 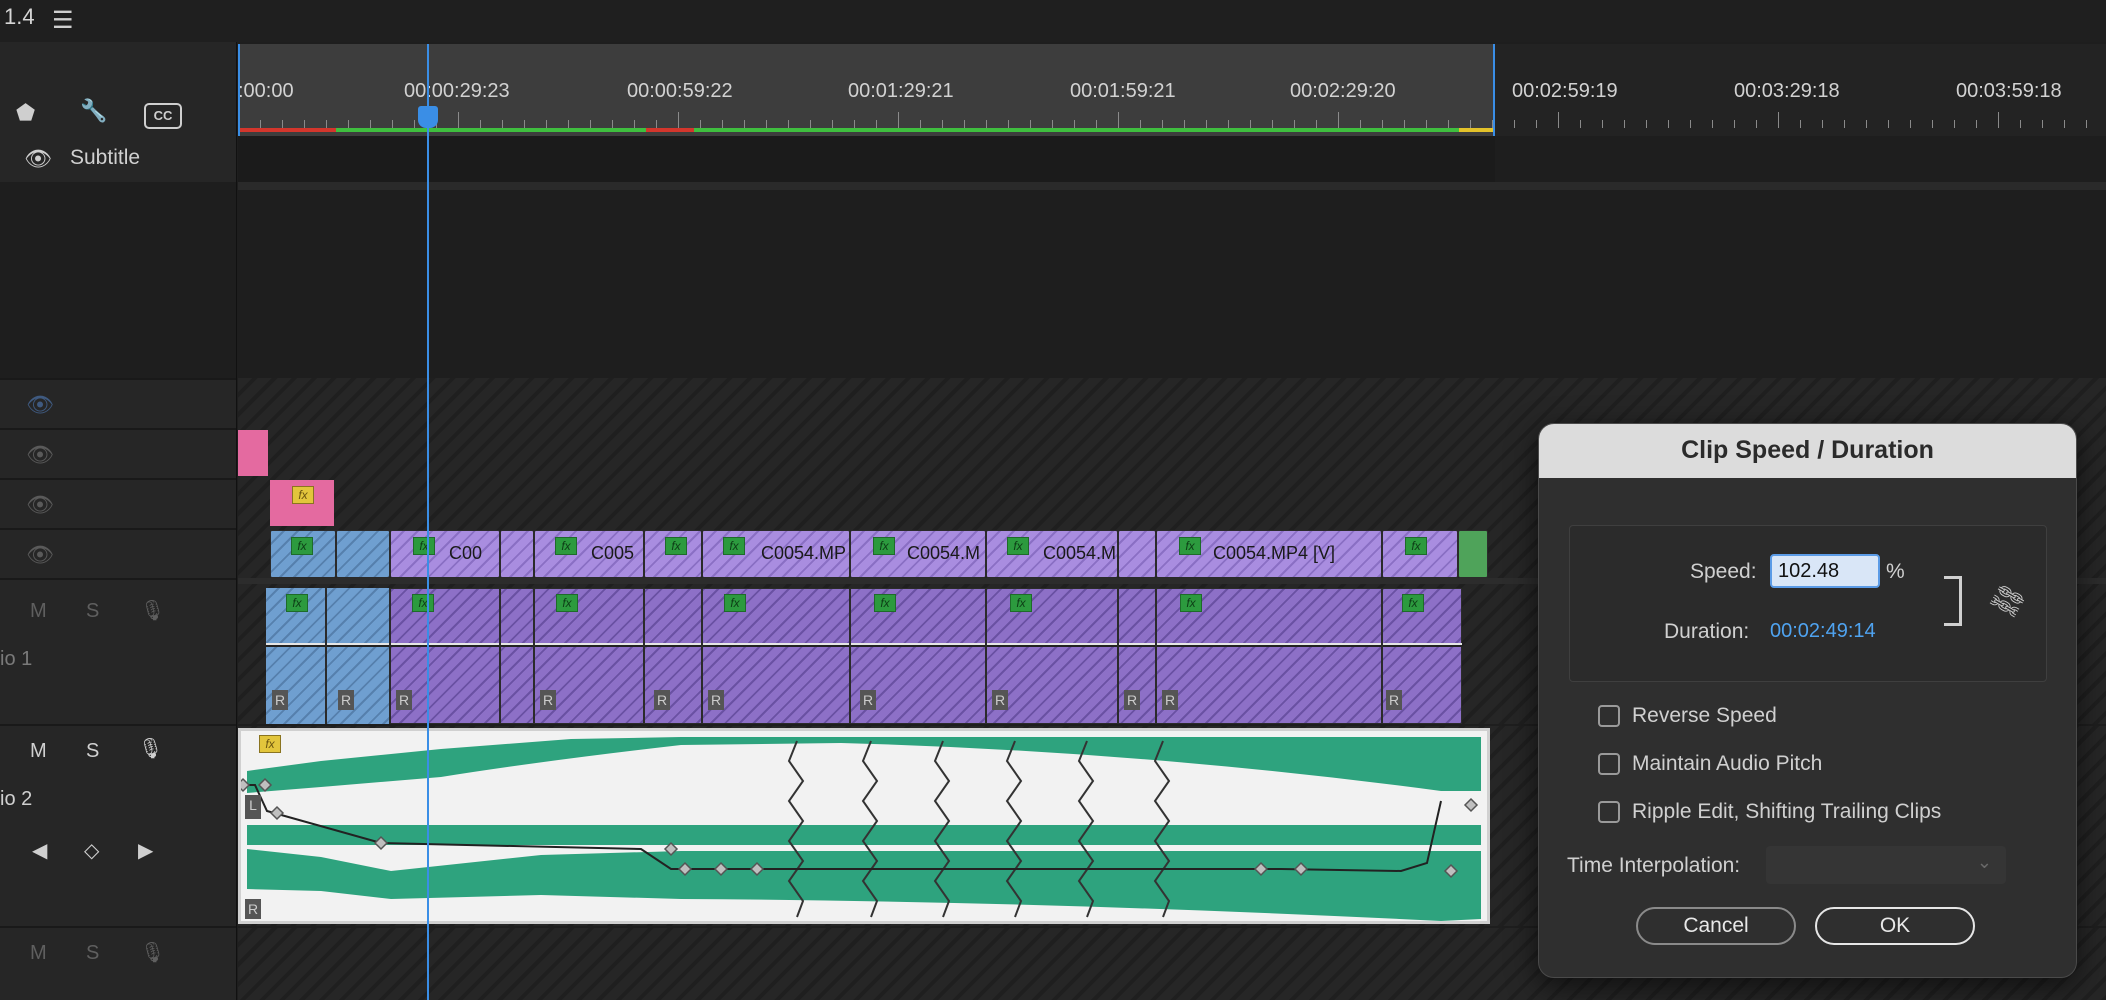 I want to click on audio-track-header-1: M S 🎙 io 1, so click(x=118, y=655).